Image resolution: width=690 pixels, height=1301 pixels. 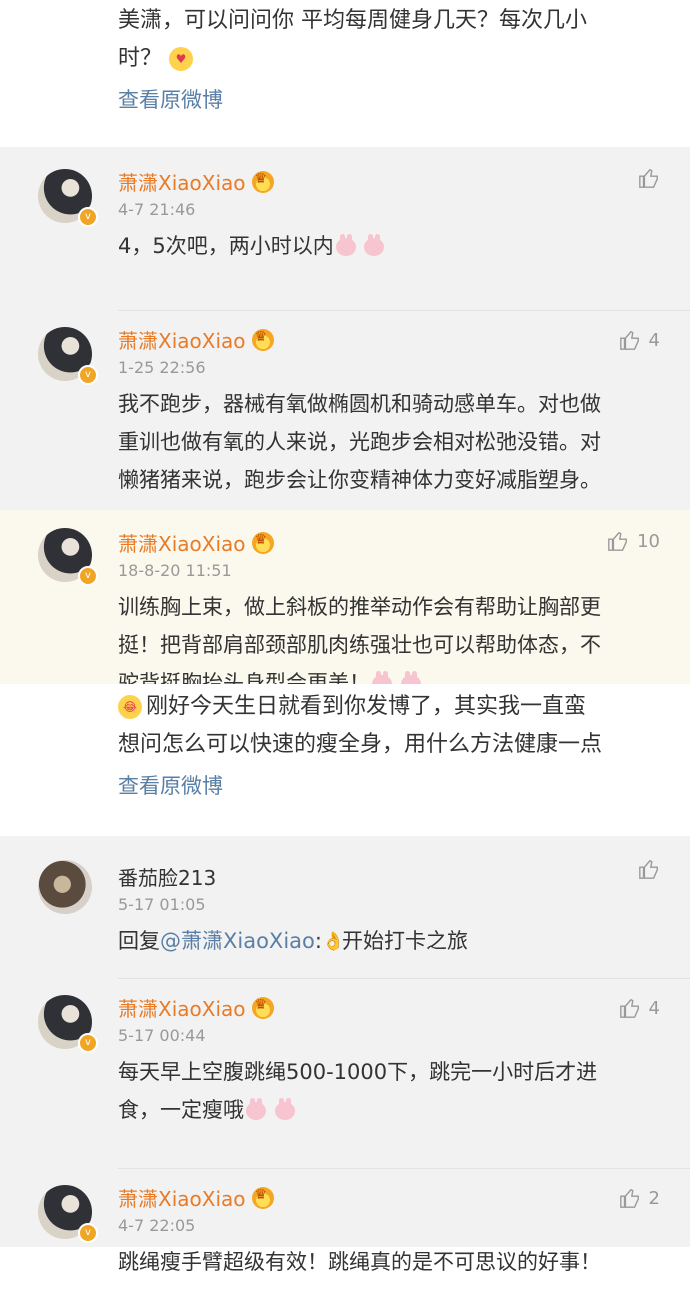 I want to click on like-button: 10, so click(x=633, y=541).